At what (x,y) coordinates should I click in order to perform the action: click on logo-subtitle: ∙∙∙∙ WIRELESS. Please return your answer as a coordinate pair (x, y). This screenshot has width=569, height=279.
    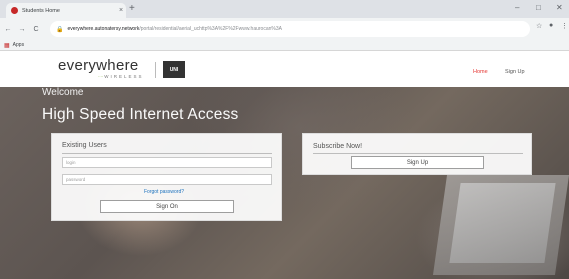
    Looking at the image, I should click on (121, 76).